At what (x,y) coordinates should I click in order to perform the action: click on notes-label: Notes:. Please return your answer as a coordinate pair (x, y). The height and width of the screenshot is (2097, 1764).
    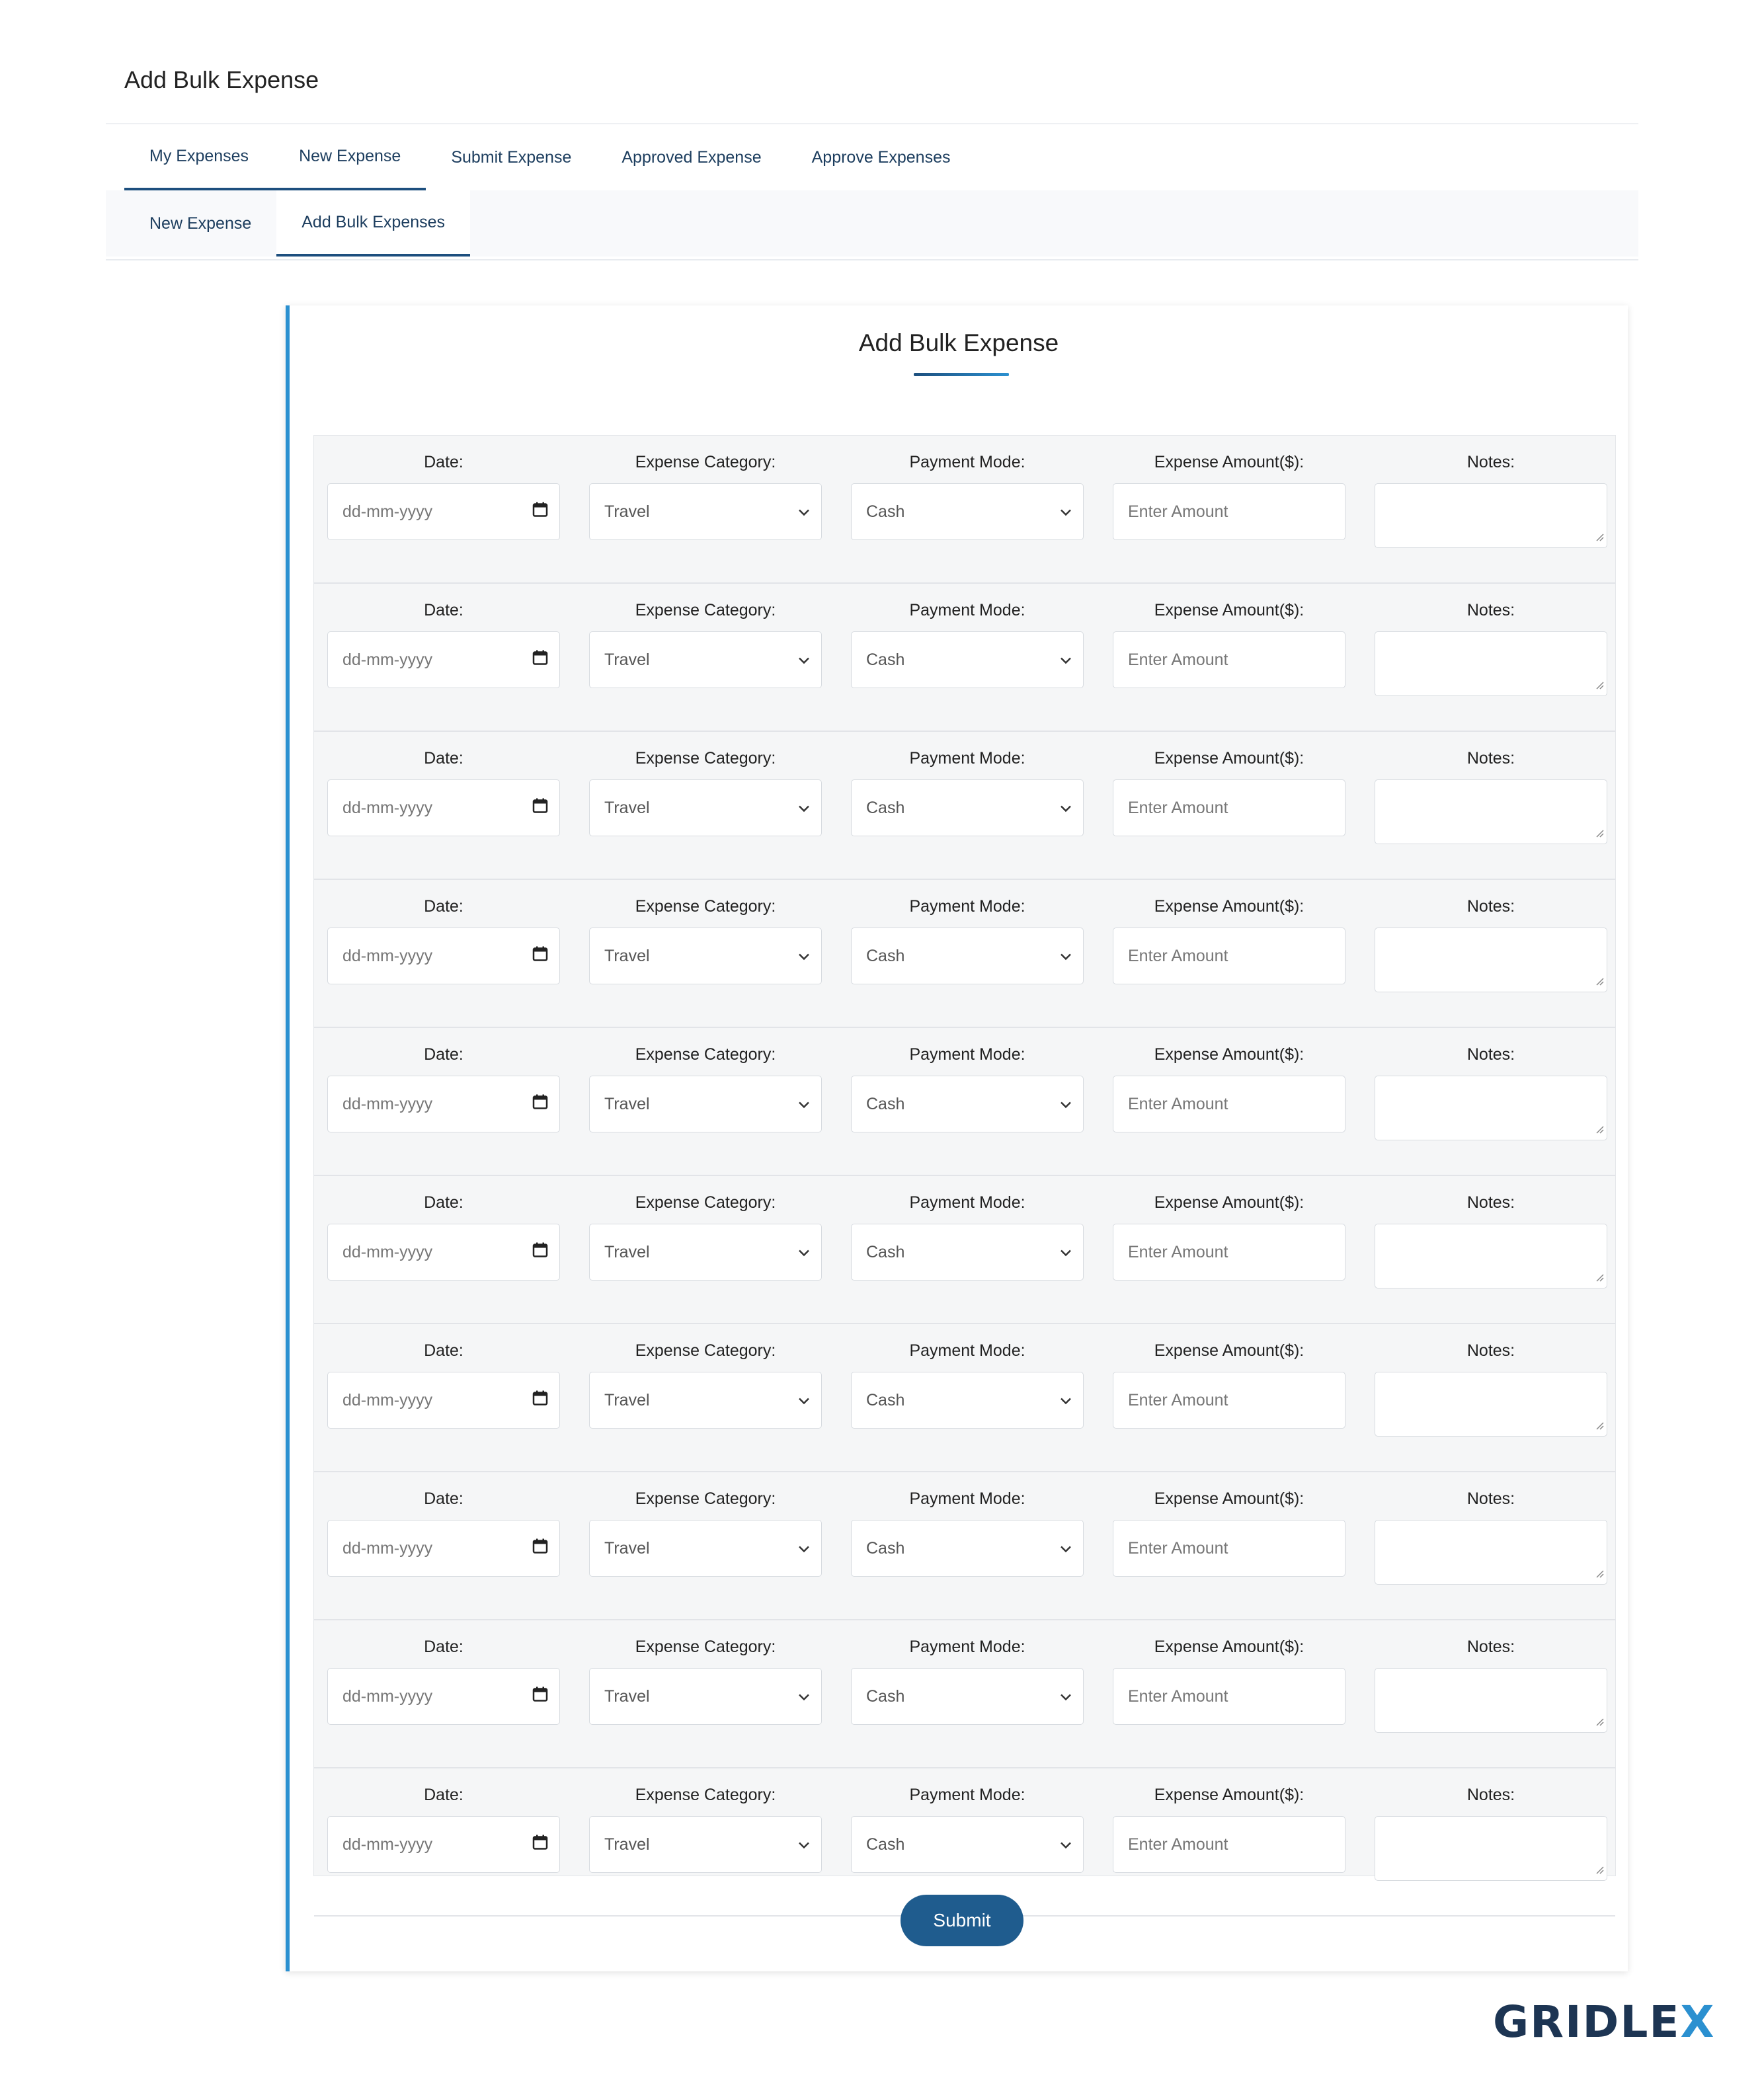
    Looking at the image, I should click on (1491, 1499).